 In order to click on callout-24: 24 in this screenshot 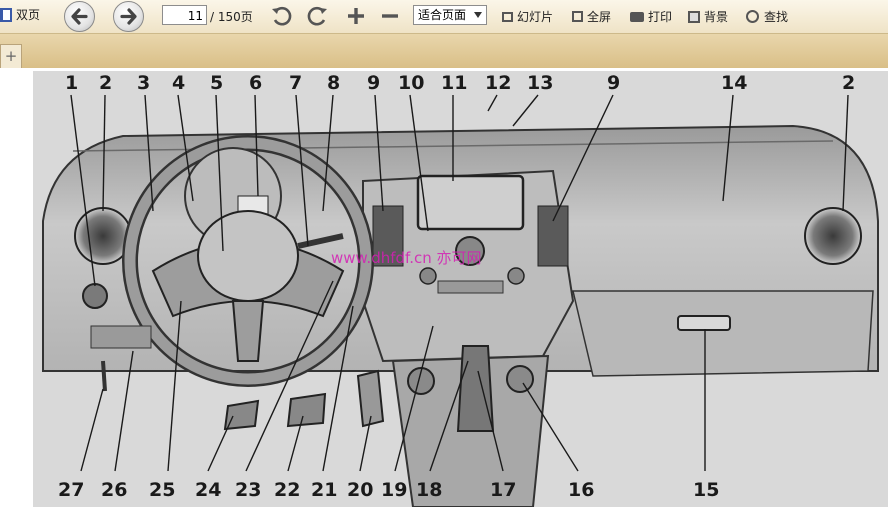, I will do `click(208, 490)`.